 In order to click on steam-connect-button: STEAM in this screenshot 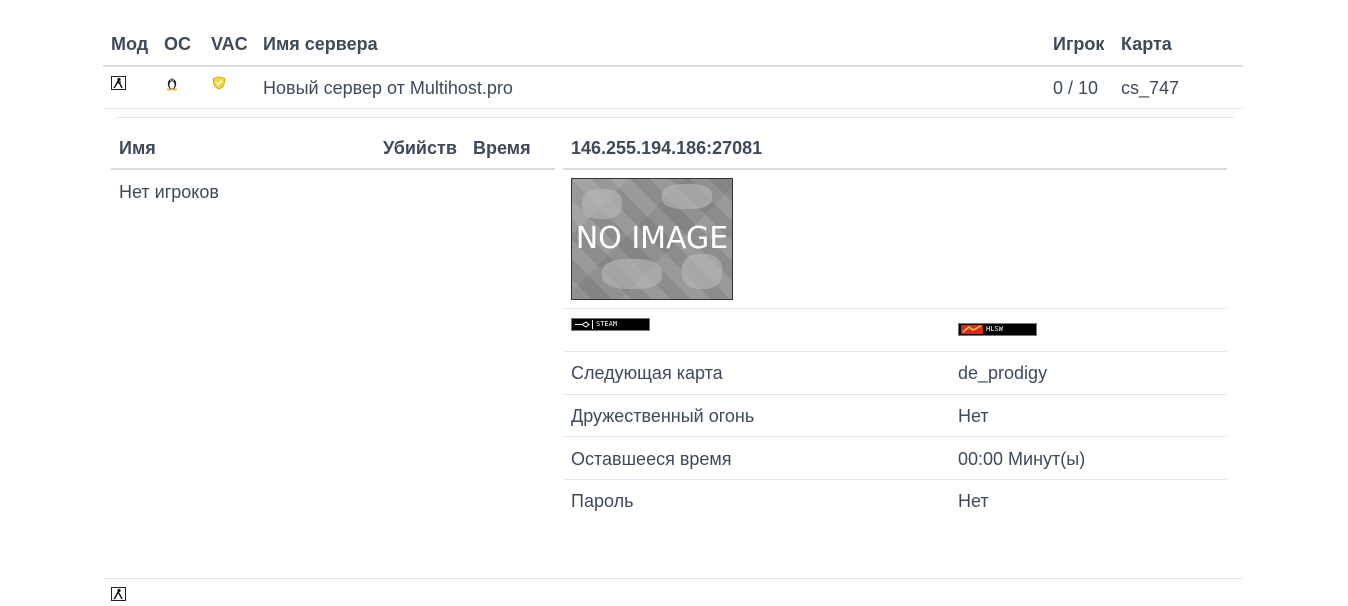, I will do `click(610, 324)`.